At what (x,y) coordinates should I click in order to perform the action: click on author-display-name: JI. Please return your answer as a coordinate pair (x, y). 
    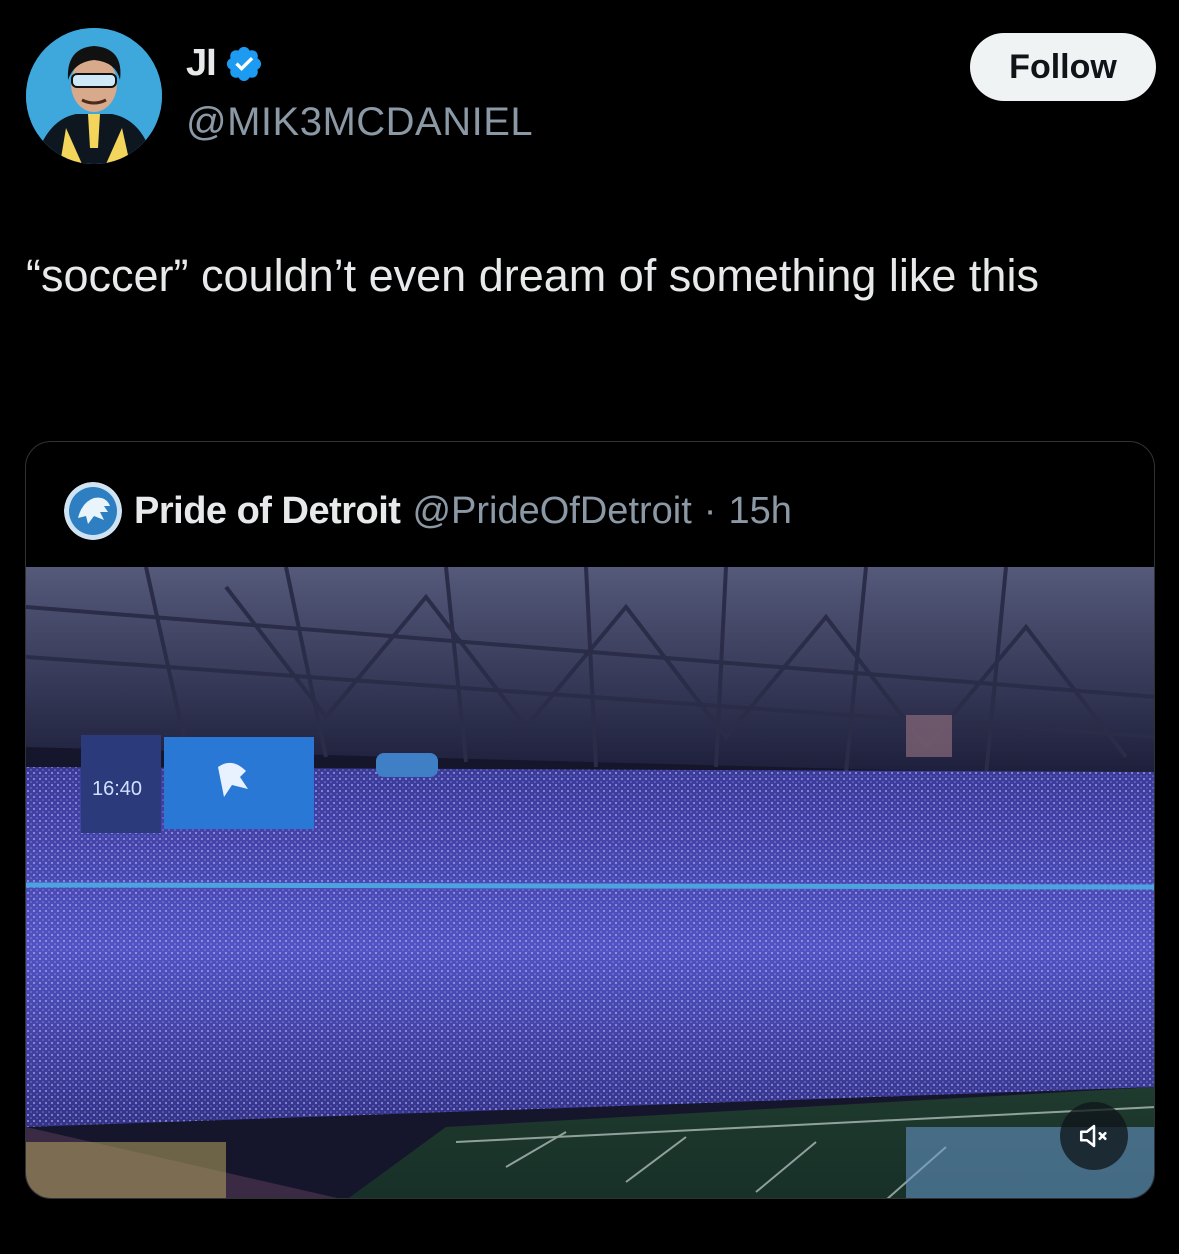
    Looking at the image, I should click on (201, 63).